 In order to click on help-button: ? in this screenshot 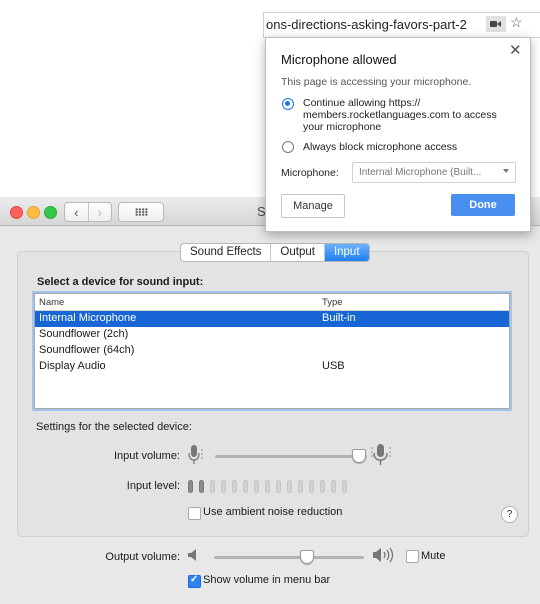, I will do `click(509, 514)`.